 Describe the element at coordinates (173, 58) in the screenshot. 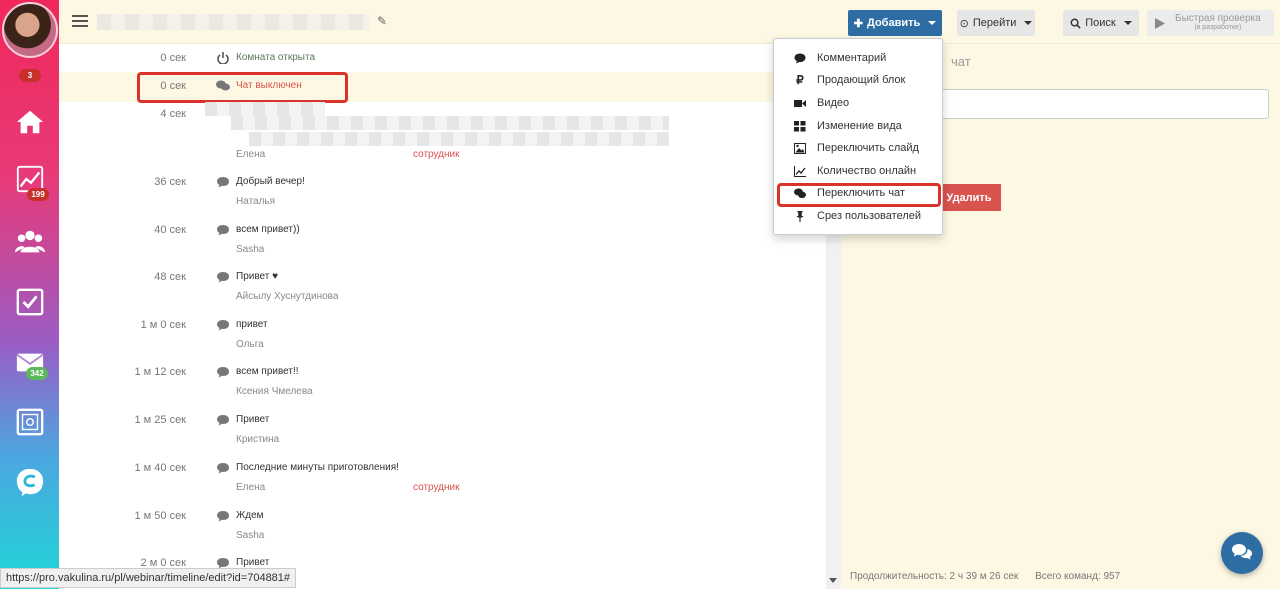

I see `row-time: 0 сек` at that location.